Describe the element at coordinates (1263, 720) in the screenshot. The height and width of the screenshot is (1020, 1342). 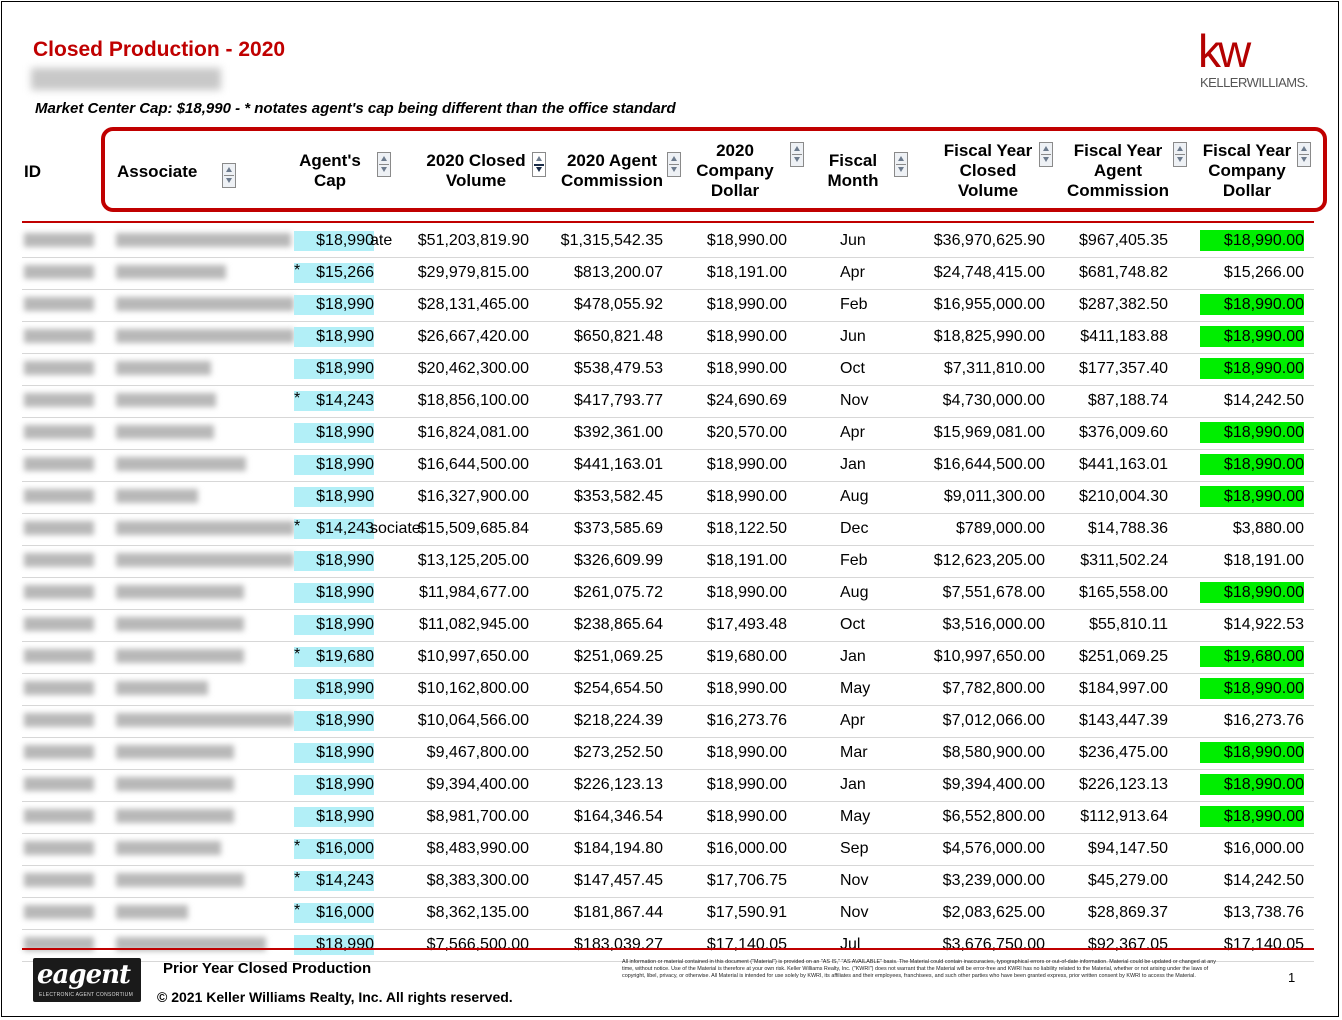
I see `fy-company-dollar-cell: $16,273.76` at that location.